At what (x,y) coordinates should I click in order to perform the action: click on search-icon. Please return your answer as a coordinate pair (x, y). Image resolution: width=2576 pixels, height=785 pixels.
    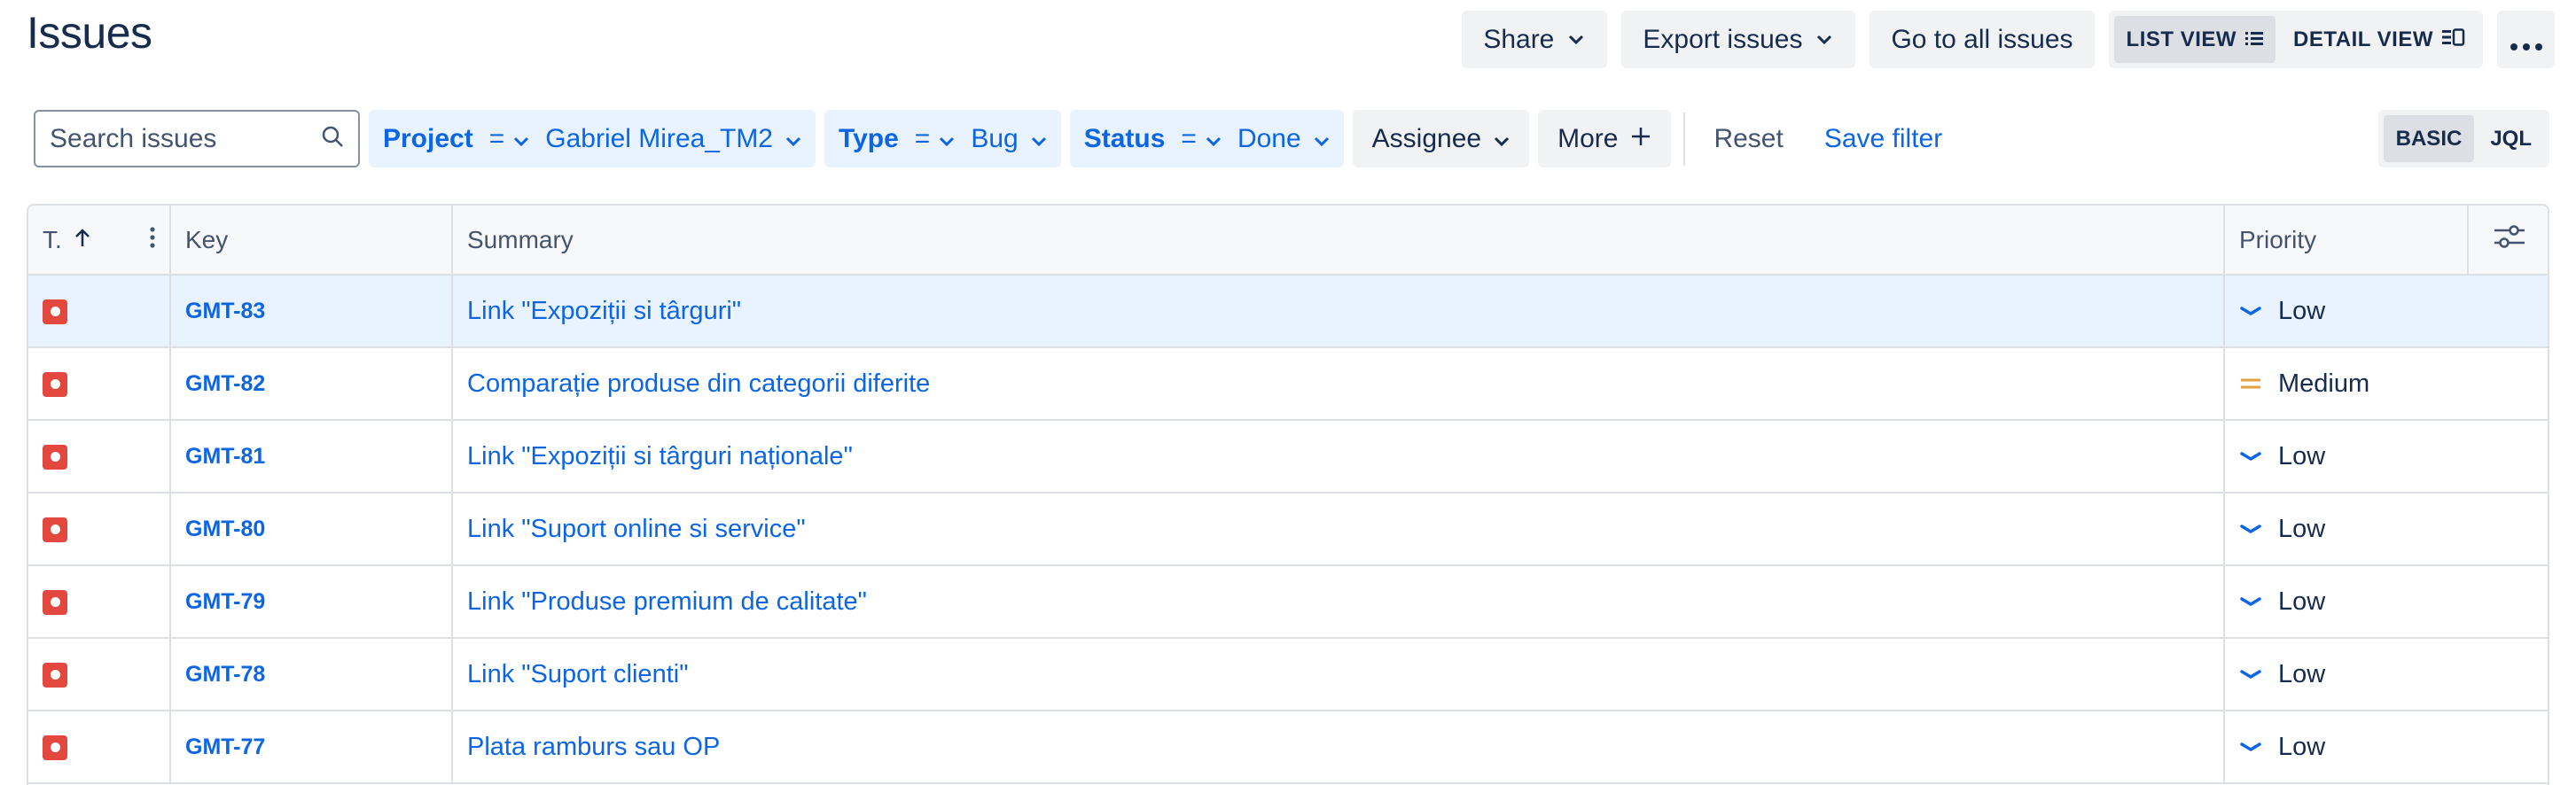
    Looking at the image, I should click on (332, 138).